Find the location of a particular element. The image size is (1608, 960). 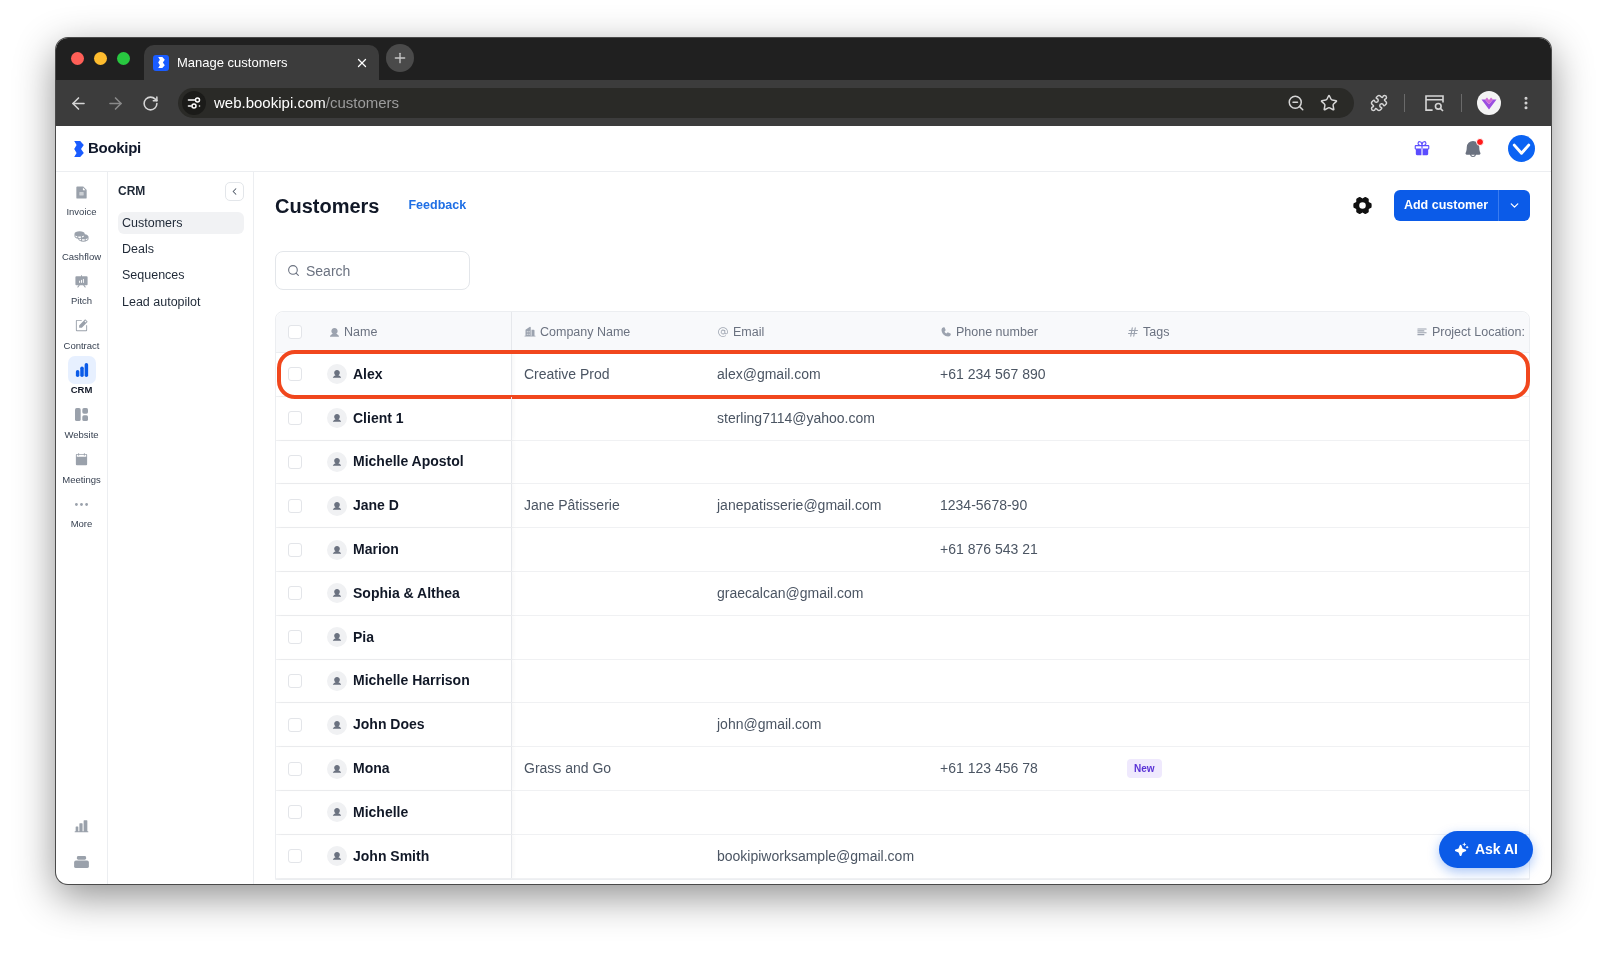

nav-item: Lead autopilot is located at coordinates (181, 301).